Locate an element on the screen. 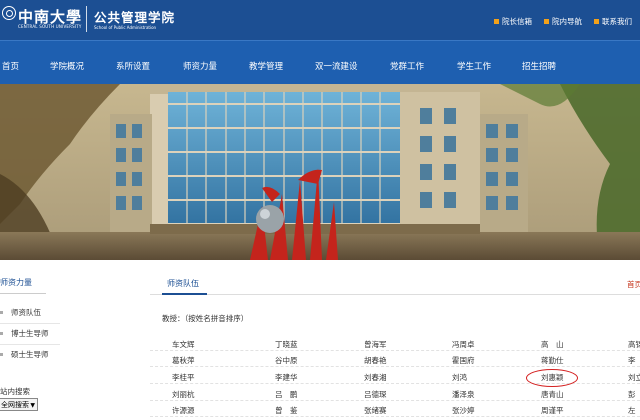 The image size is (640, 420). faculty-name-link: 周谨平 is located at coordinates (552, 410).